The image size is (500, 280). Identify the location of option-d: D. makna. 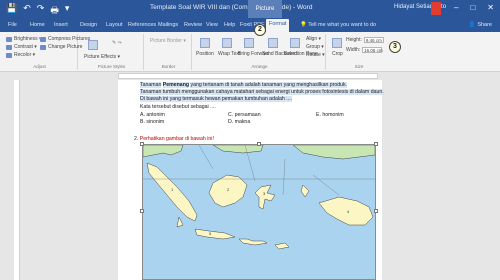
(239, 122).